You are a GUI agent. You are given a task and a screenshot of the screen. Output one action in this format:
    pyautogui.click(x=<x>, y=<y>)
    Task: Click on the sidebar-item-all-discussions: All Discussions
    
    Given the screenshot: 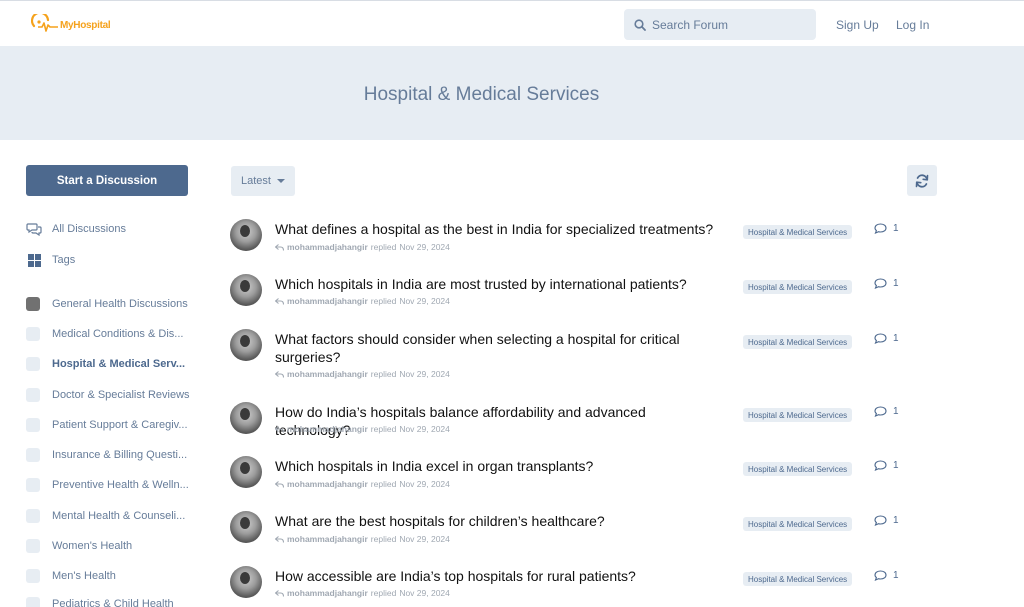 What is the action you would take?
    pyautogui.click(x=76, y=229)
    